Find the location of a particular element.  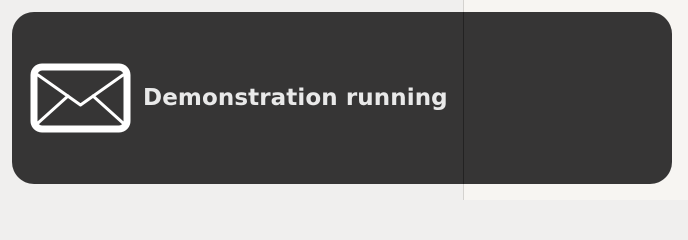

notification-message: Demonstration running is located at coordinates (295, 98).